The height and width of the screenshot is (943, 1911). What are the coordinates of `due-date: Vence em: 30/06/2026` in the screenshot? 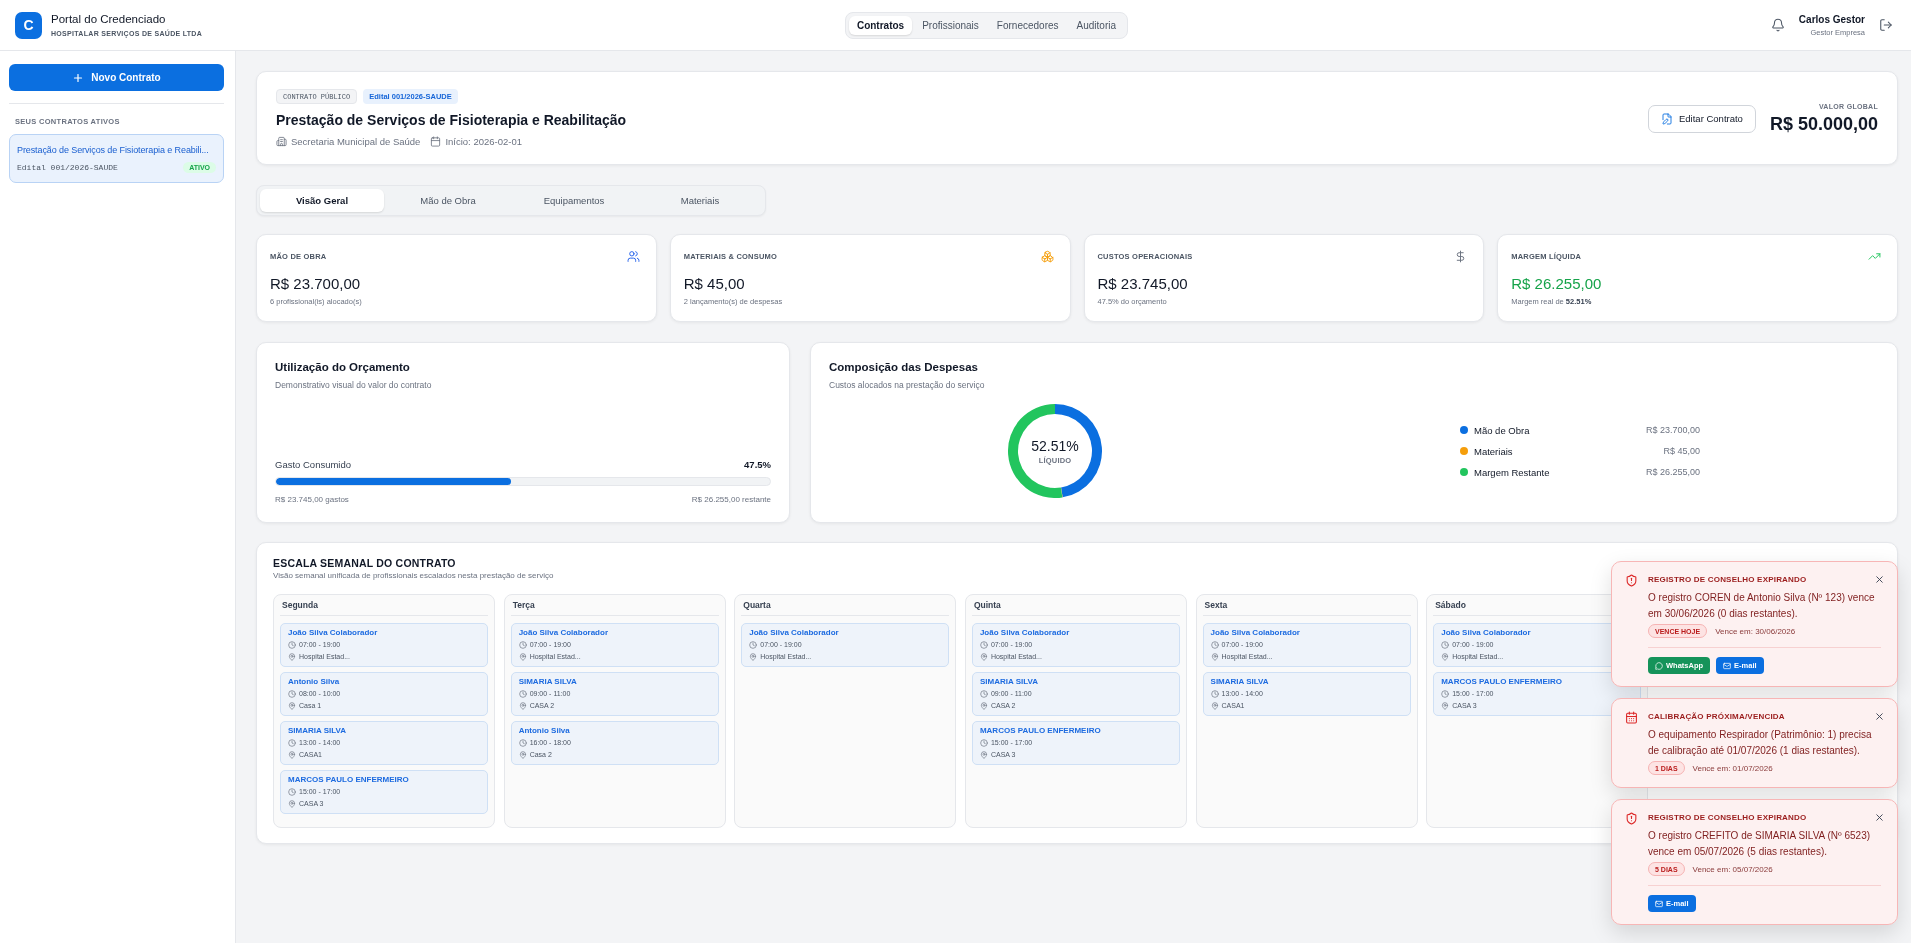 It's located at (1755, 631).